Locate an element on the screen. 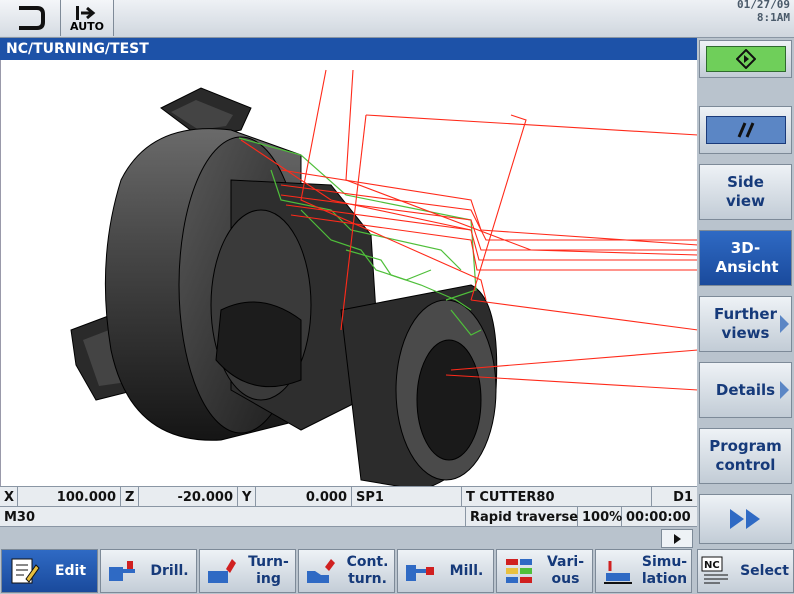  cycle-start-indicator is located at coordinates (745, 59).